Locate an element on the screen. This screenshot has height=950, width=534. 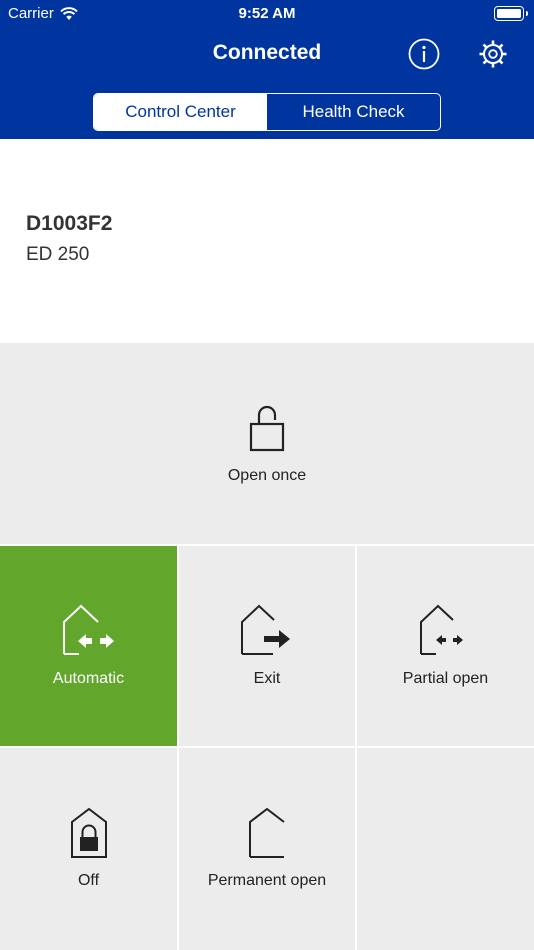
info-icon is located at coordinates (424, 54).